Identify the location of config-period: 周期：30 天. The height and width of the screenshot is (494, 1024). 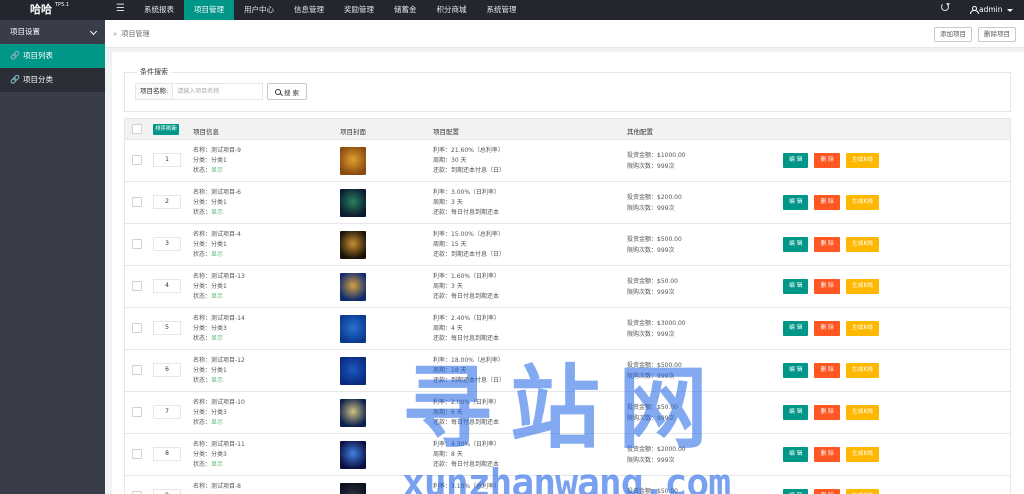
(450, 160).